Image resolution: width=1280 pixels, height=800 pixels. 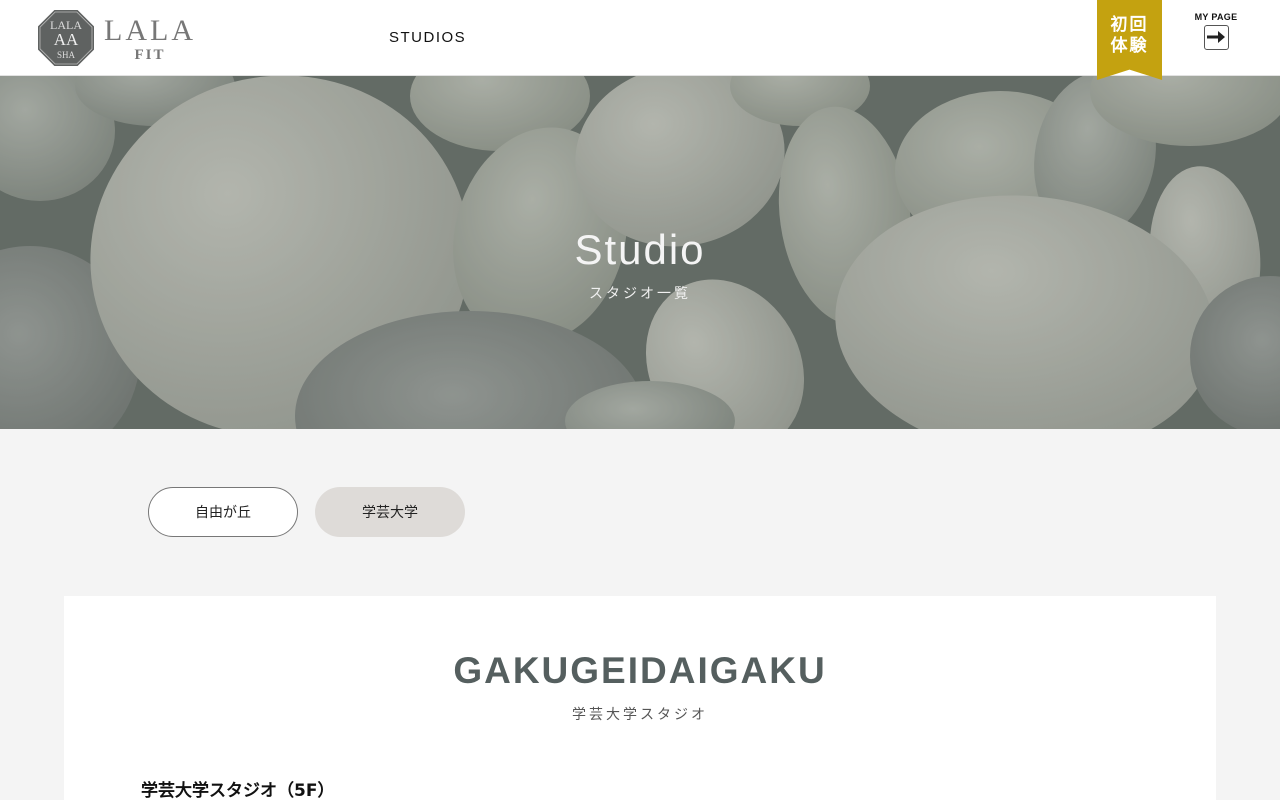 I want to click on logo-sub-text: FIT, so click(x=150, y=54).